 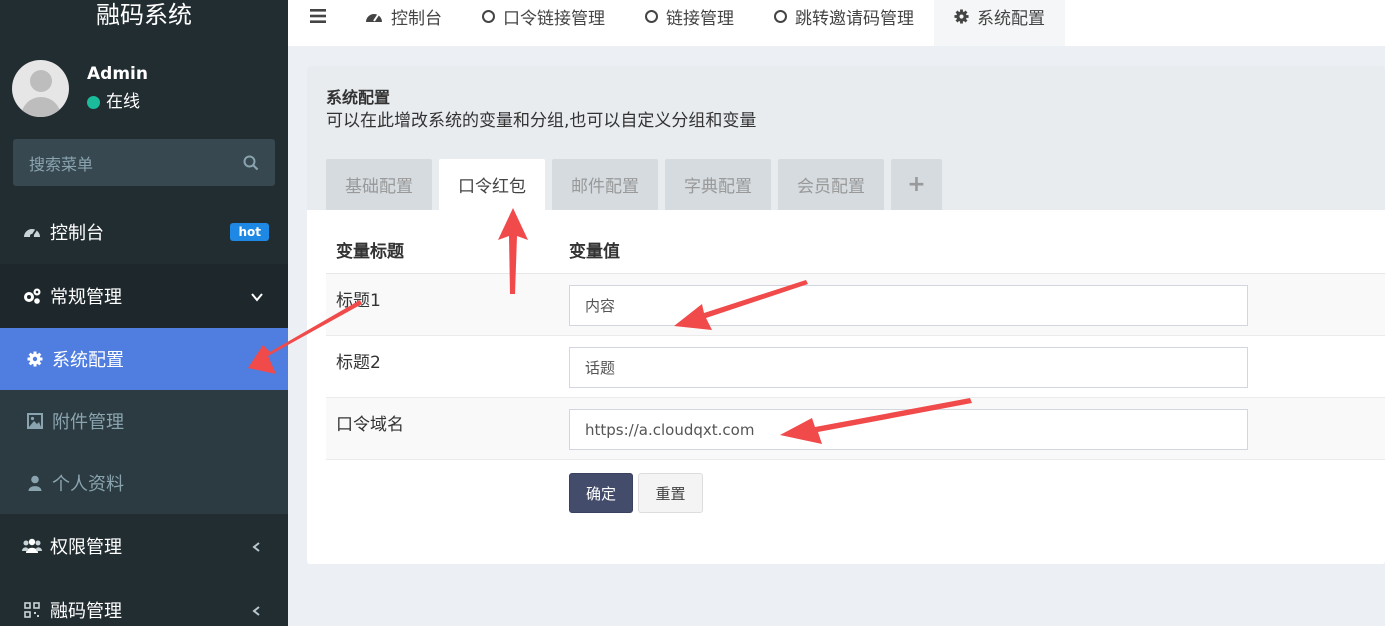 What do you see at coordinates (601, 493) in the screenshot?
I see `confirm-button: 确定` at bounding box center [601, 493].